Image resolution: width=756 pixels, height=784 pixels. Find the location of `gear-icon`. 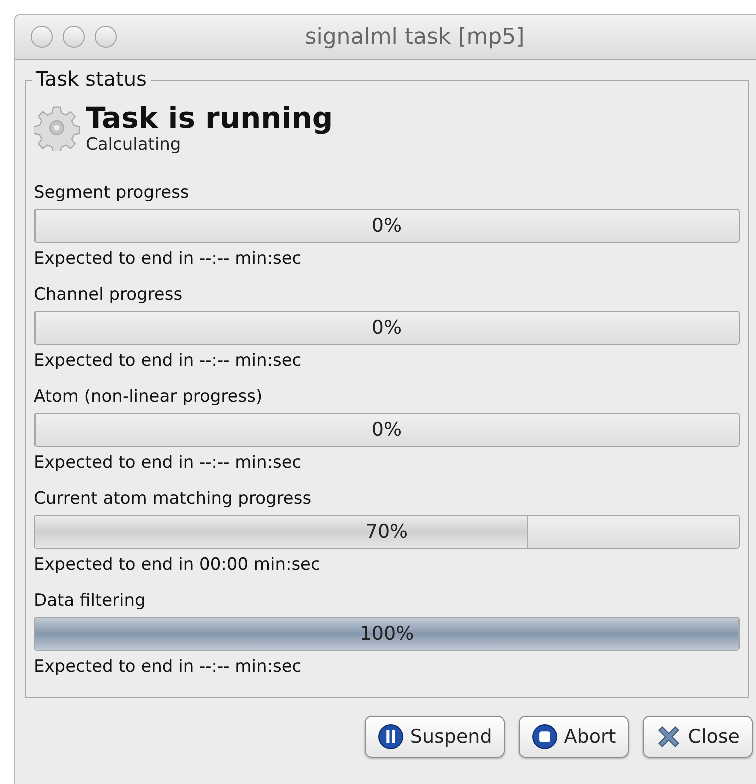

gear-icon is located at coordinates (57, 128).